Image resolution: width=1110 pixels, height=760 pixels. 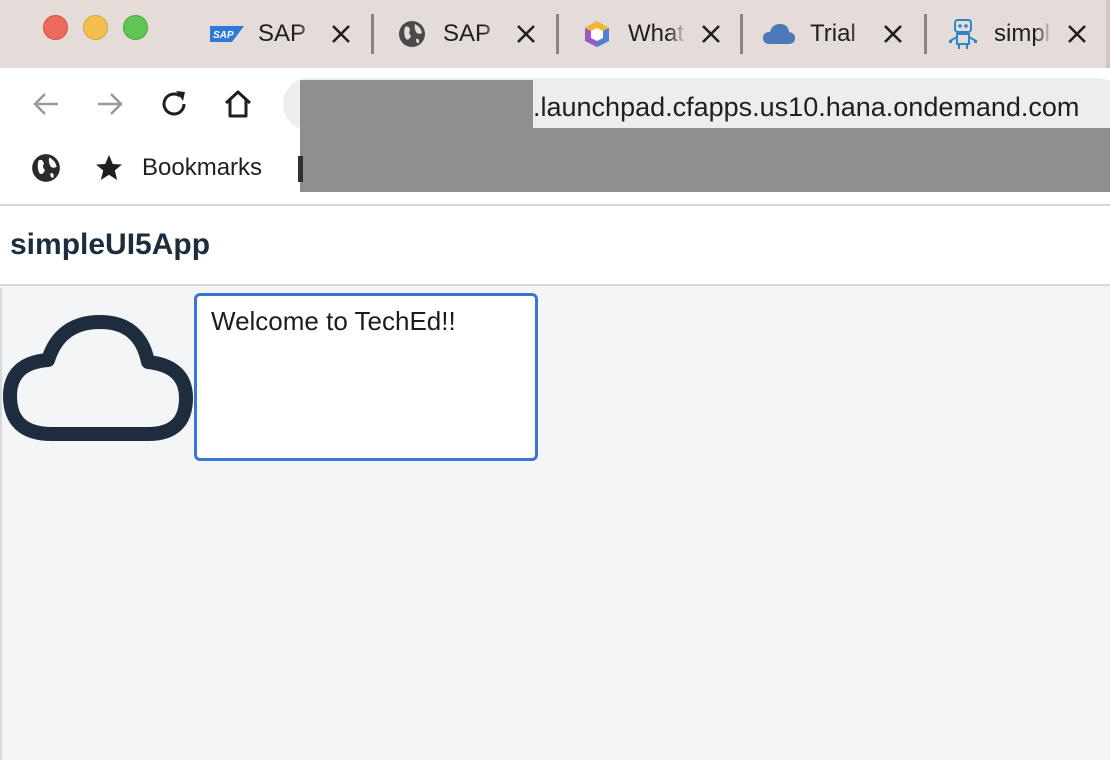 I want to click on tab-trial: Trial, so click(x=835, y=34).